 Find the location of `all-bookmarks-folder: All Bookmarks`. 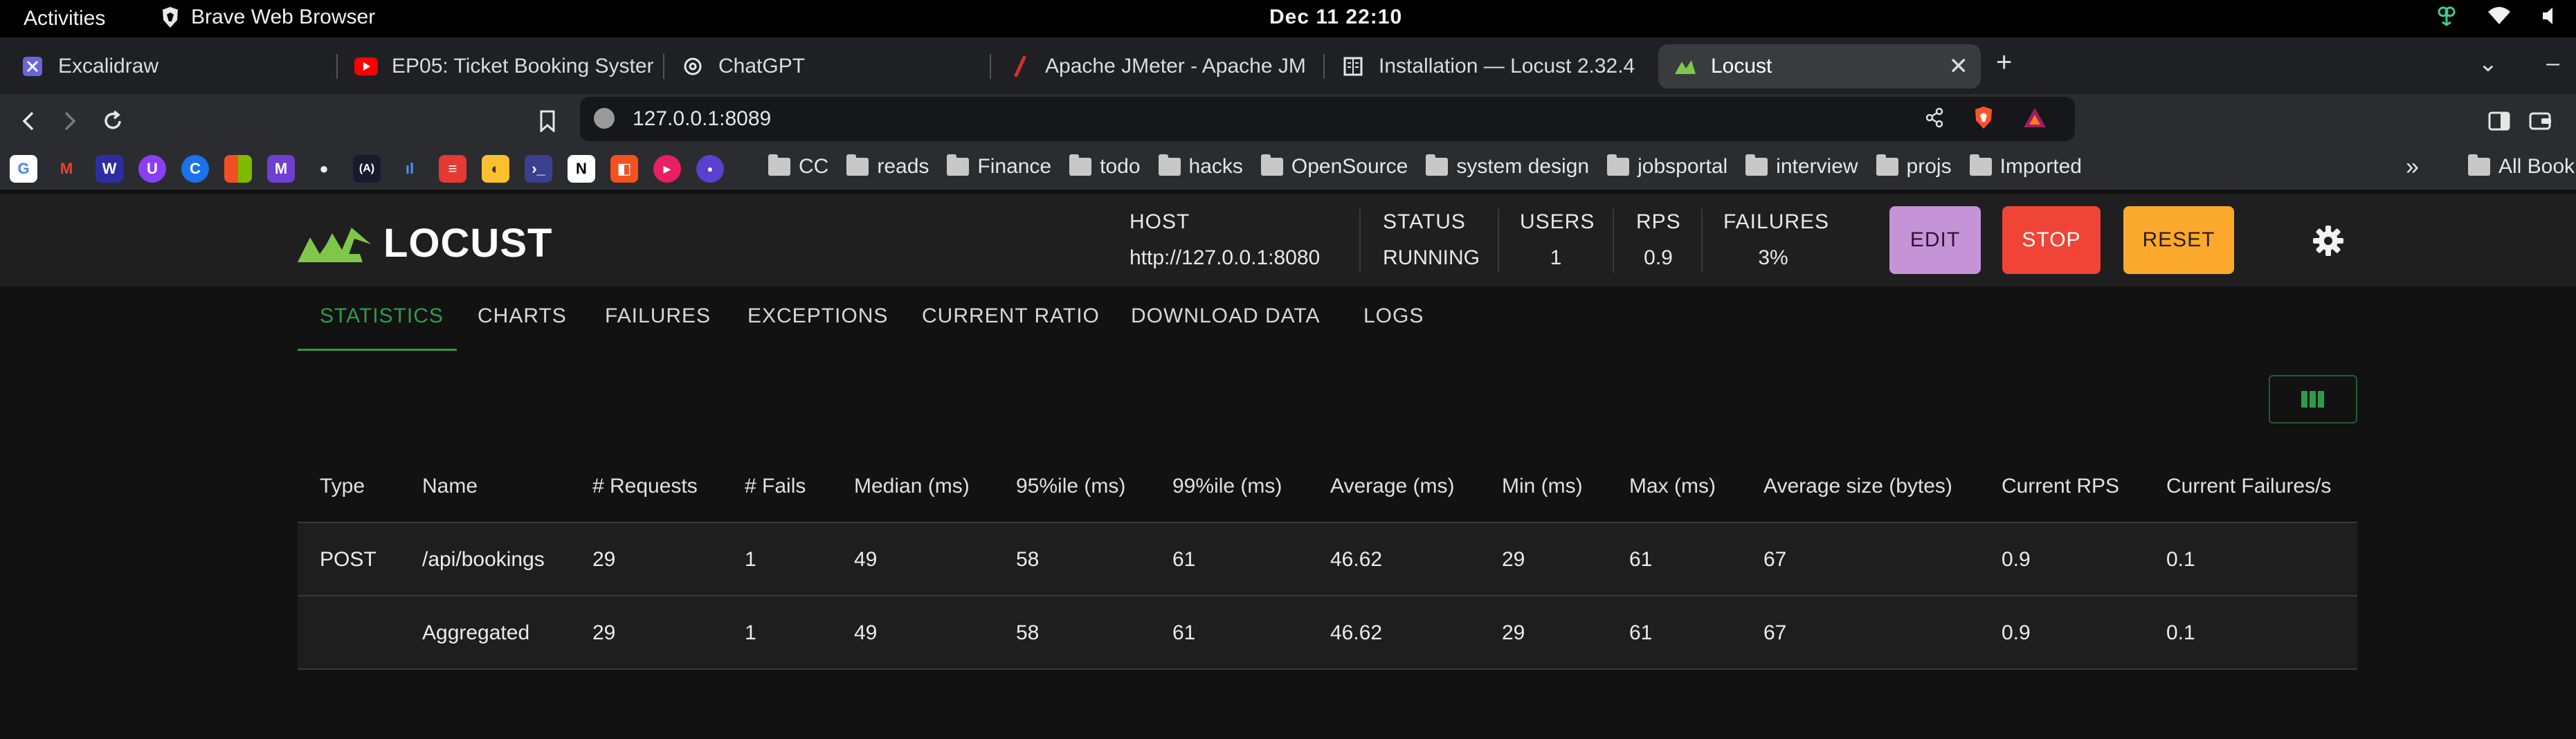

all-bookmarks-folder: All Bookmarks is located at coordinates (2522, 166).